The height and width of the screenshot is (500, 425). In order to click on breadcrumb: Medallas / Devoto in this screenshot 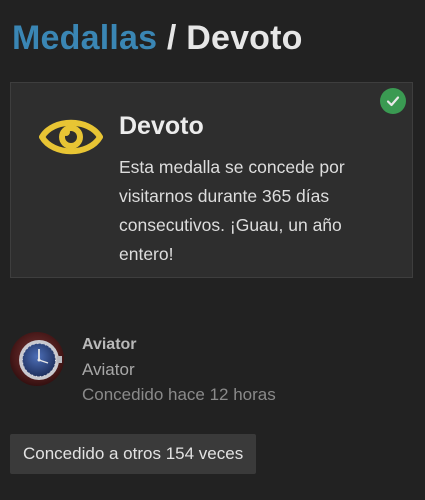, I will do `click(157, 38)`.